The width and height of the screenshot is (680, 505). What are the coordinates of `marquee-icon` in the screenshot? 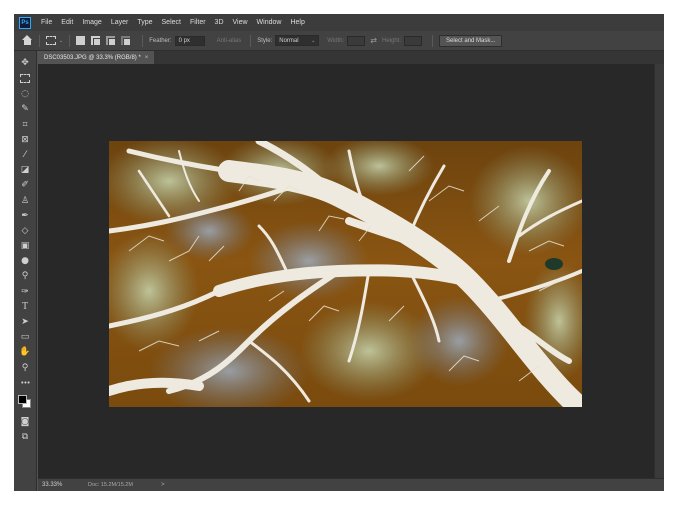 It's located at (25, 79).